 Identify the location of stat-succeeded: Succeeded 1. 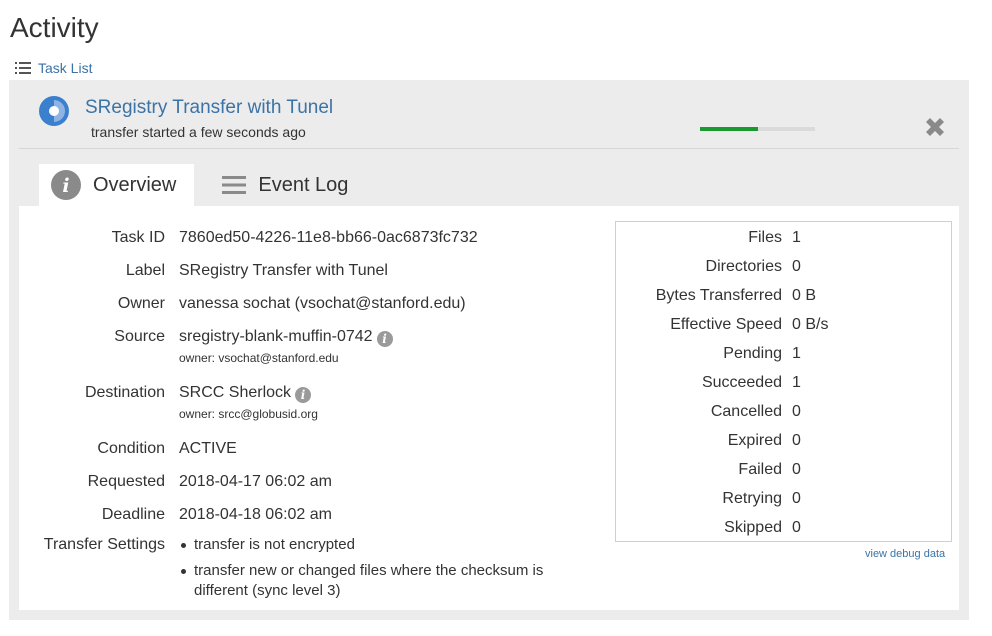
(708, 383).